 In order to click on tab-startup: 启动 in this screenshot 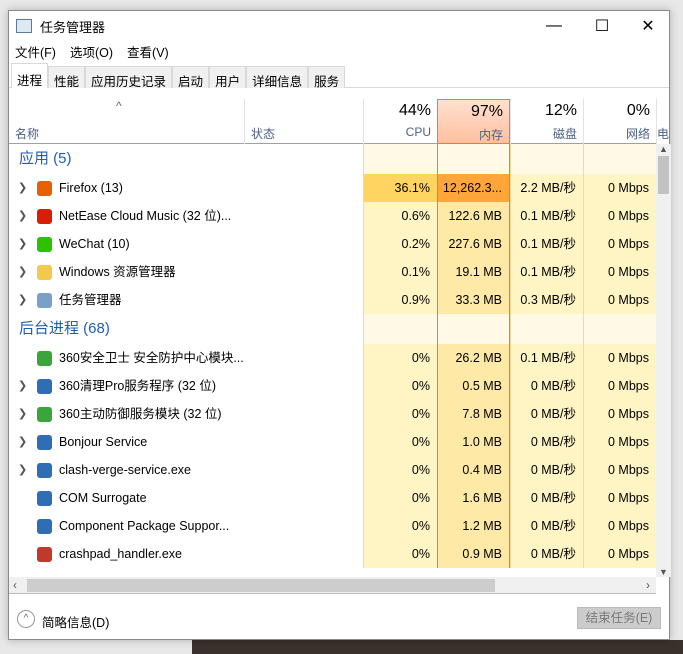, I will do `click(191, 77)`.